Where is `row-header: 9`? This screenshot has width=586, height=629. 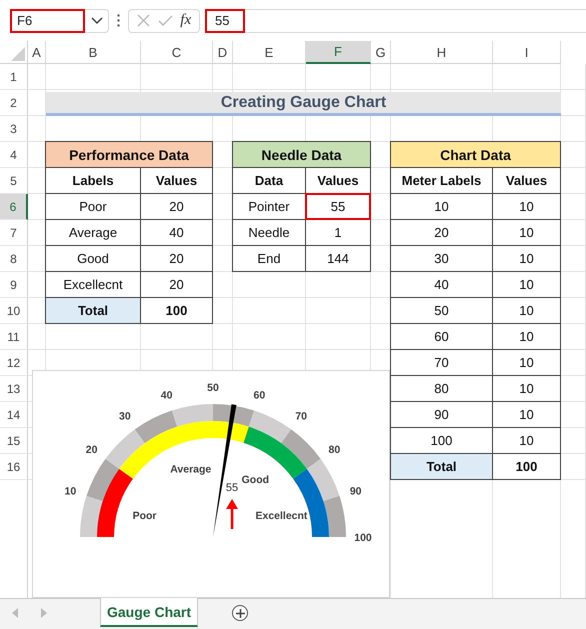 row-header: 9 is located at coordinates (14, 285).